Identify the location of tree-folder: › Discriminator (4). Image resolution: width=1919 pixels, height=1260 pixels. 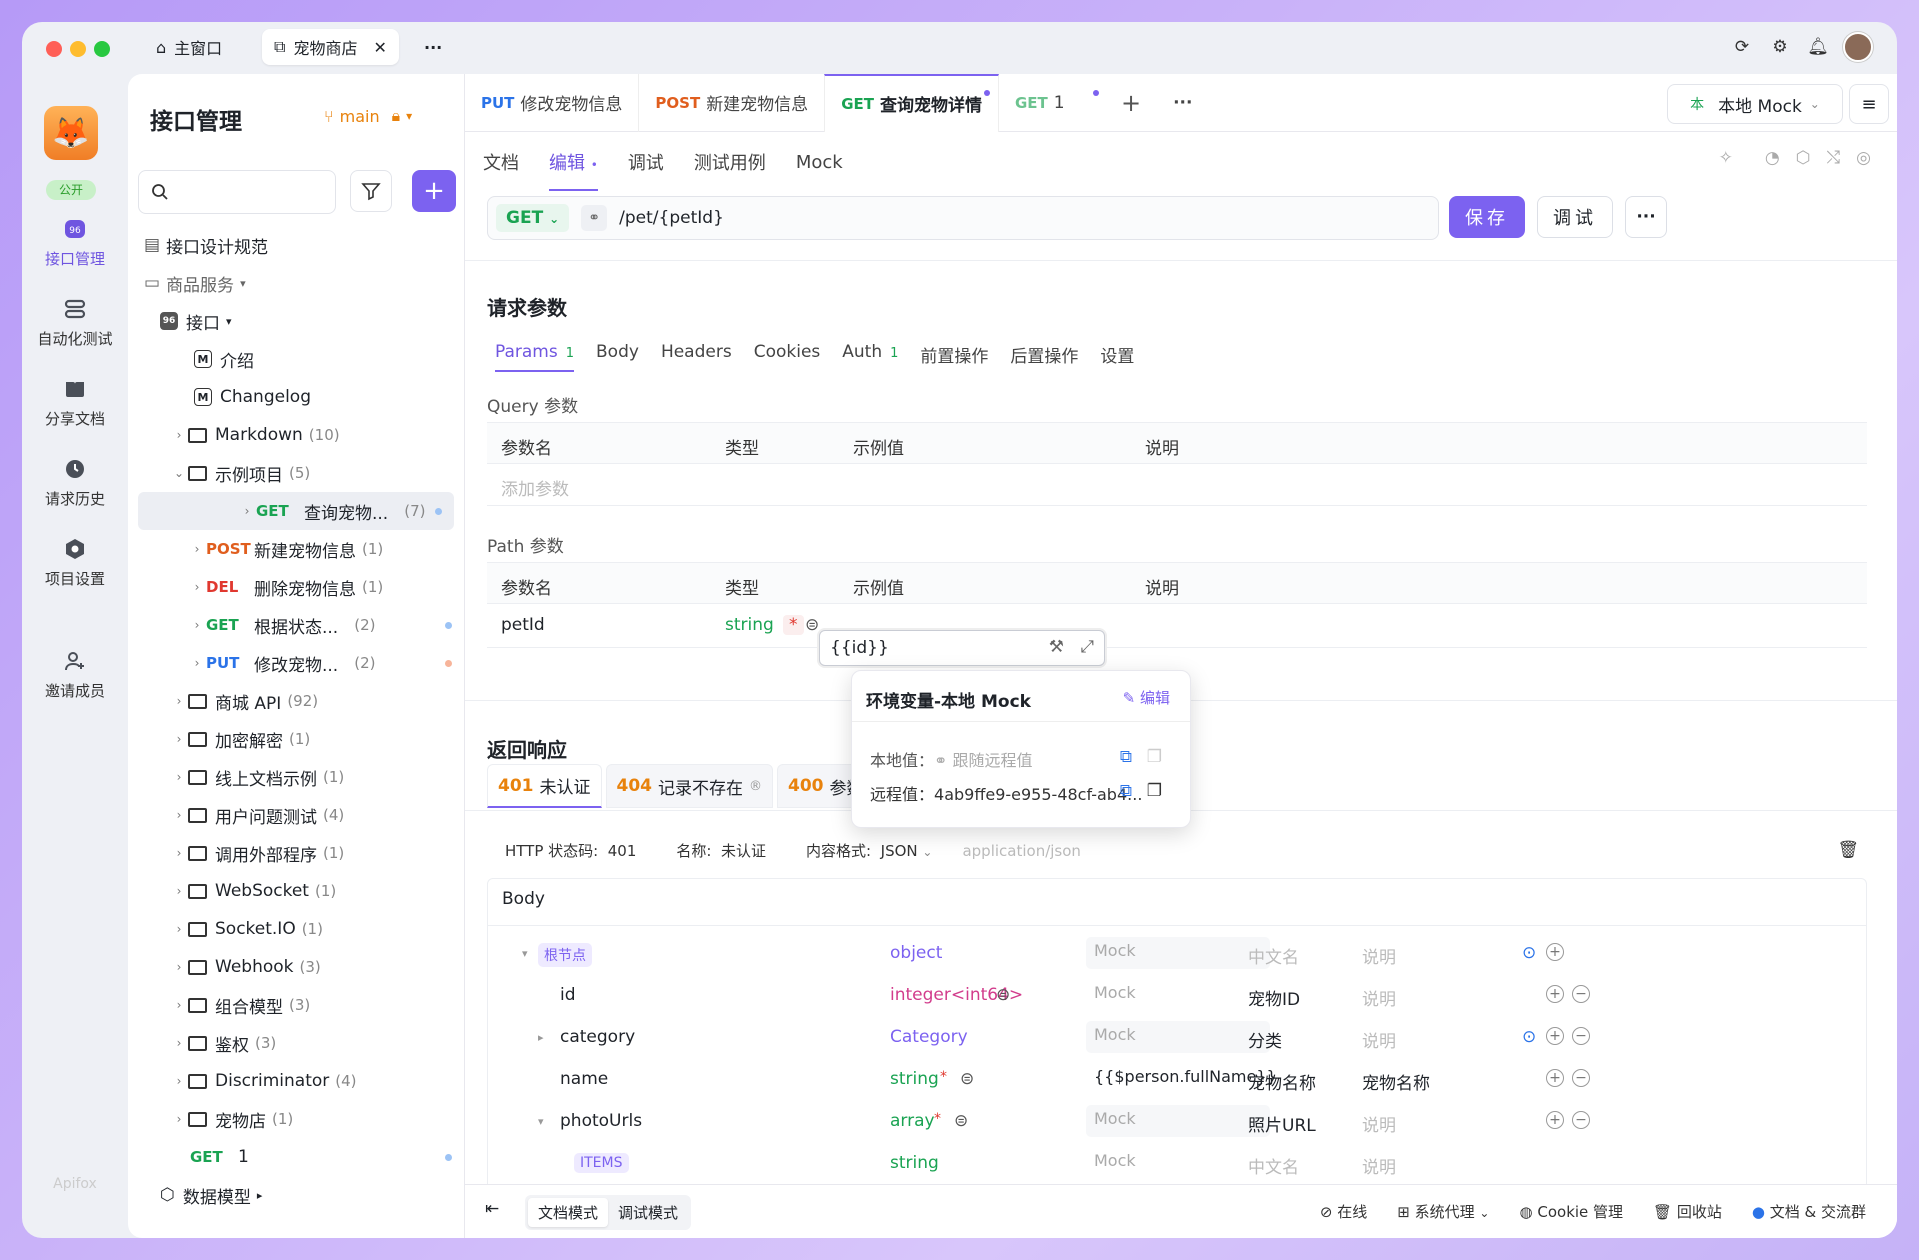
(296, 1081).